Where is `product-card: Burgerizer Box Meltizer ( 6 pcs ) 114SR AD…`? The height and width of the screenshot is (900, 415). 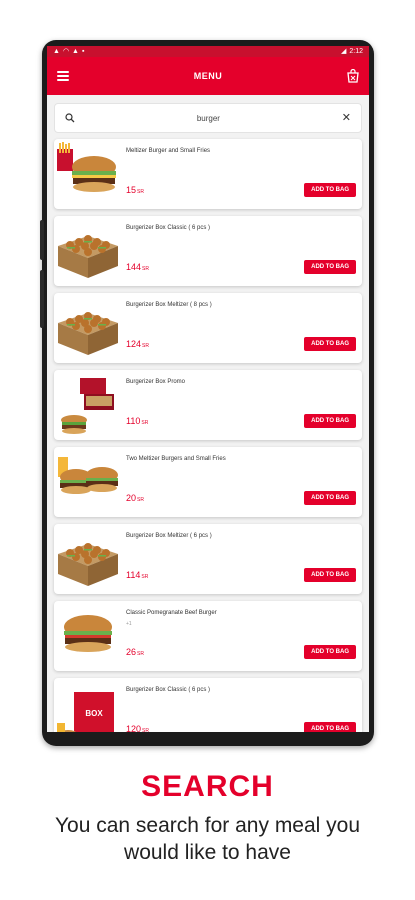 product-card: Burgerizer Box Meltizer ( 6 pcs ) 114SR AD… is located at coordinates (208, 559).